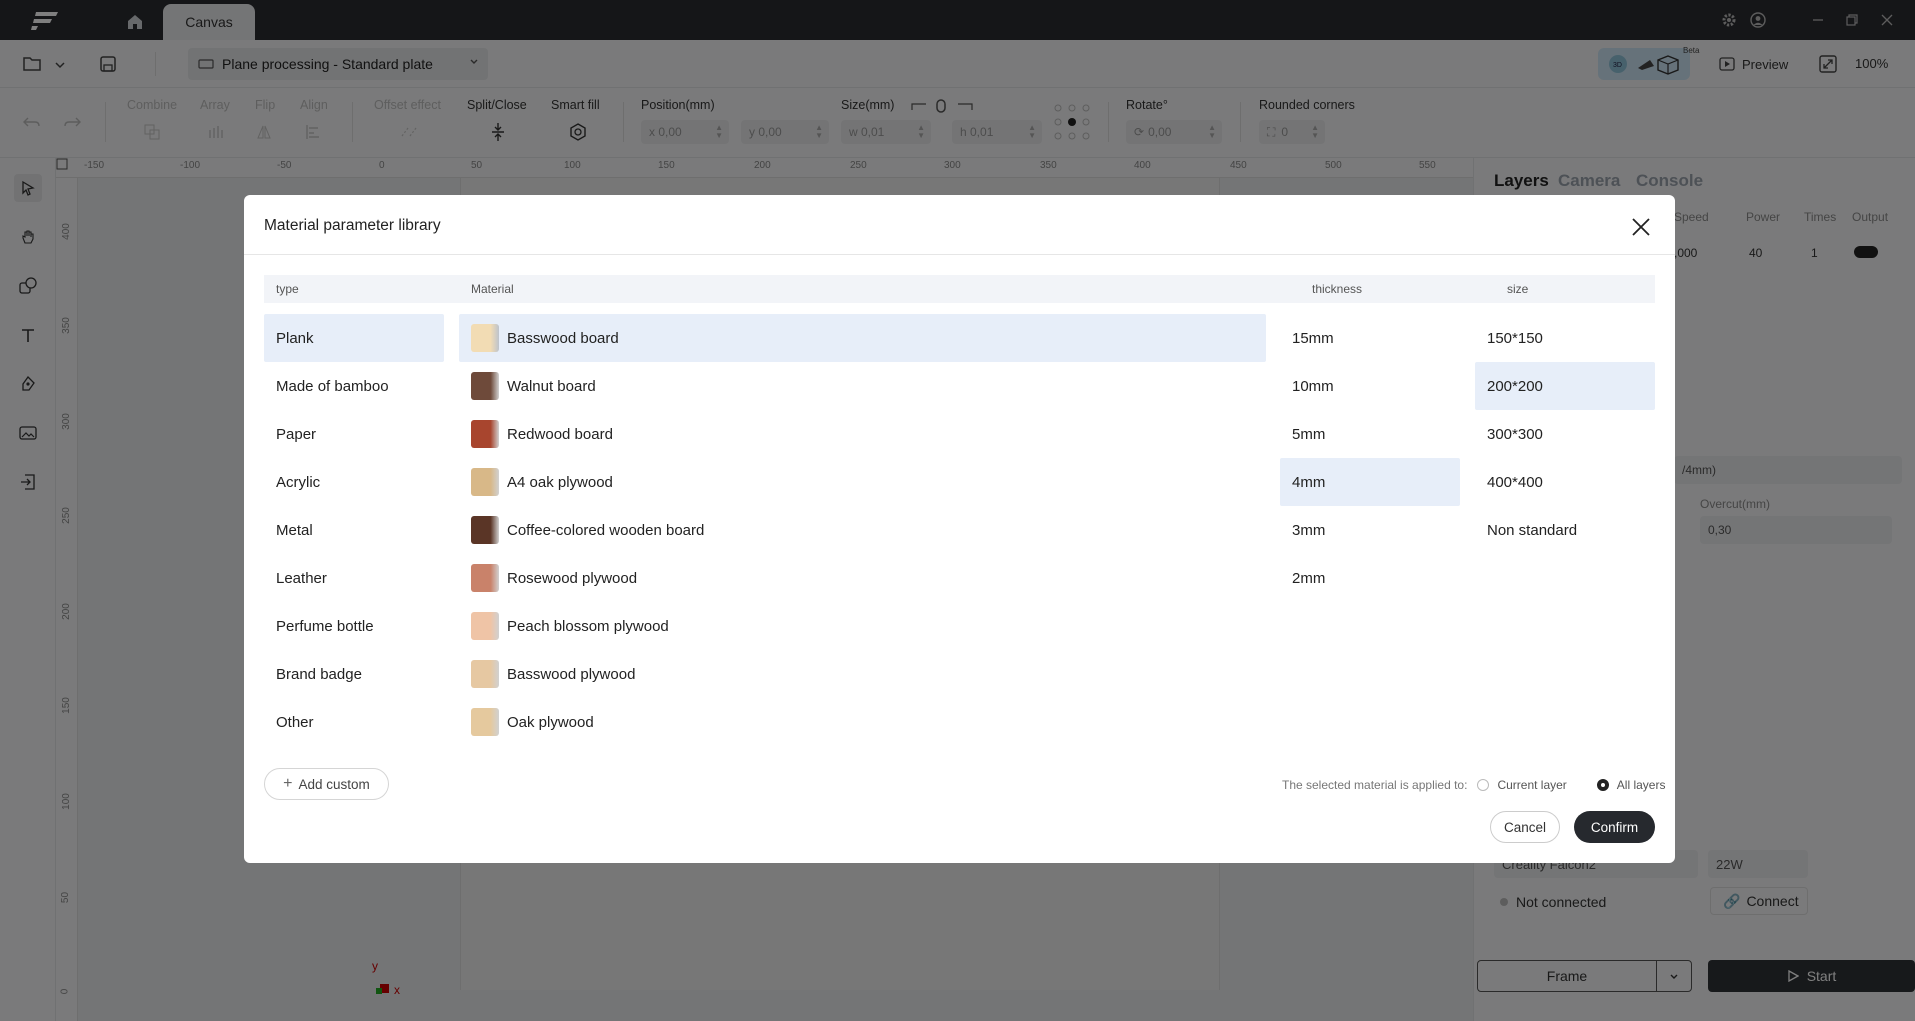  I want to click on add-custom-button: + Add custom, so click(326, 784).